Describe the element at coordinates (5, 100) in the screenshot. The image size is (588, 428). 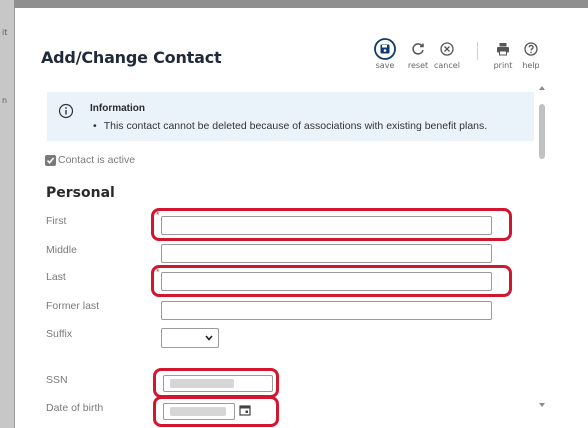
I see `backdrop-text: n` at that location.